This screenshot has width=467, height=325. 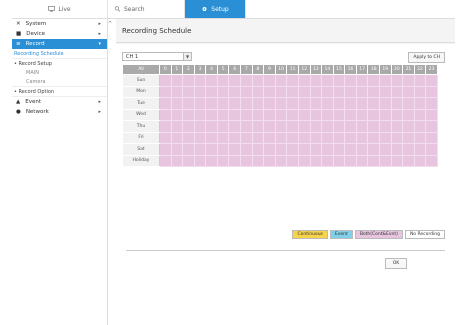 I want to click on hour-header: 0, so click(x=165, y=69).